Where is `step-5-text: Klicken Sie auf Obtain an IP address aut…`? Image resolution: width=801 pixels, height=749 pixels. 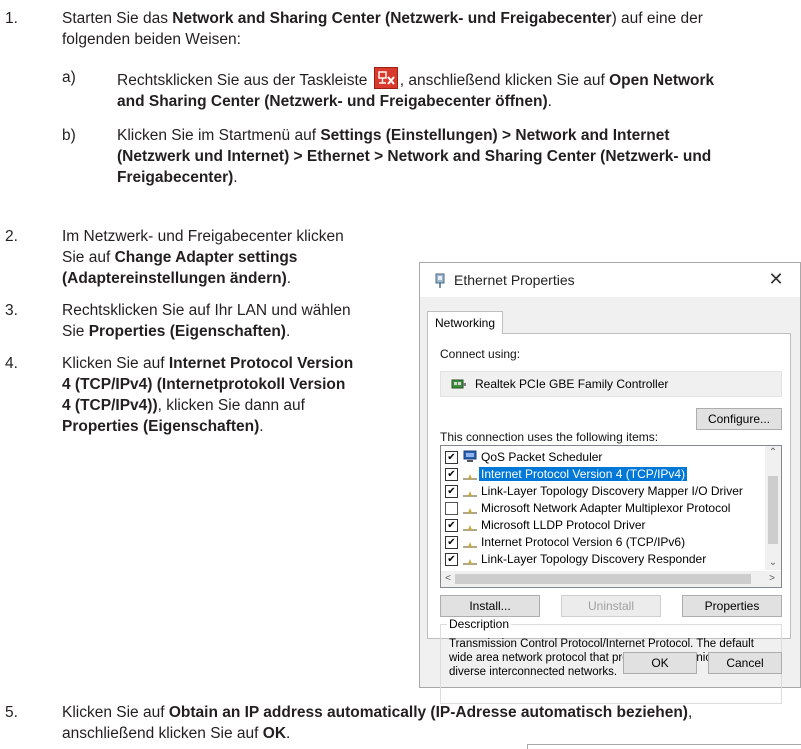 step-5-text: Klicken Sie auf Obtain an IP address aut… is located at coordinates (429, 723).